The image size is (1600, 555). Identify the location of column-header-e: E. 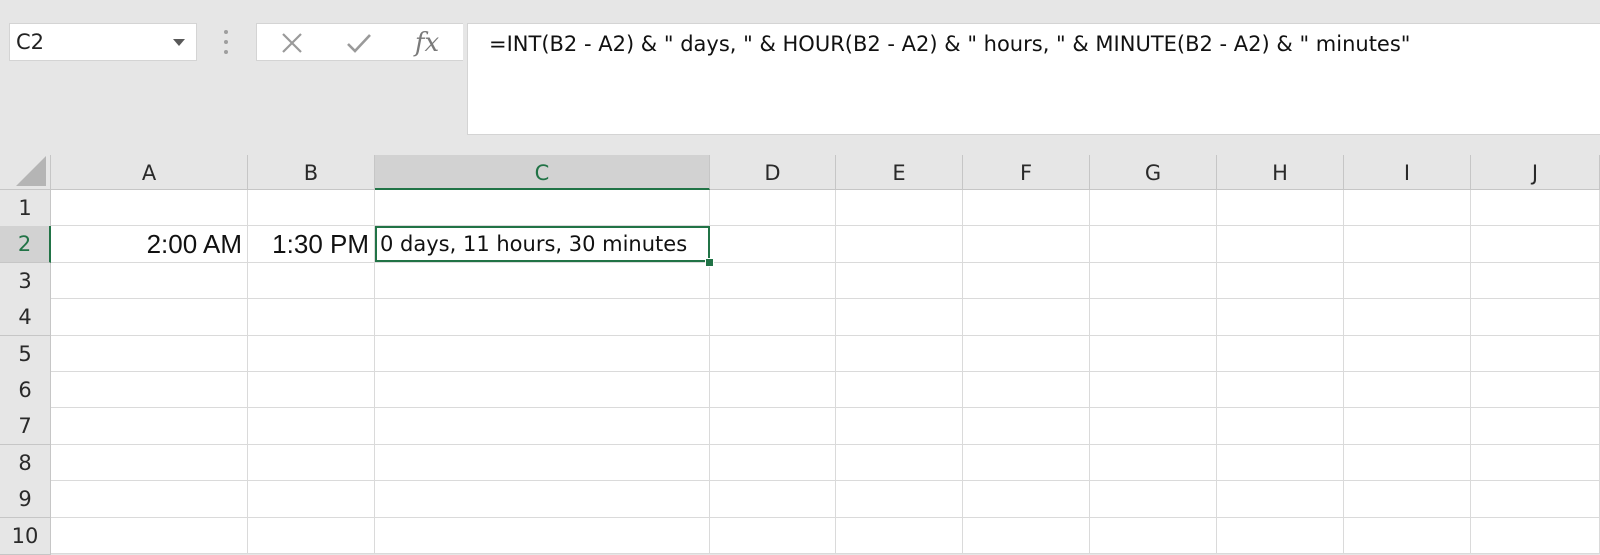
(899, 172).